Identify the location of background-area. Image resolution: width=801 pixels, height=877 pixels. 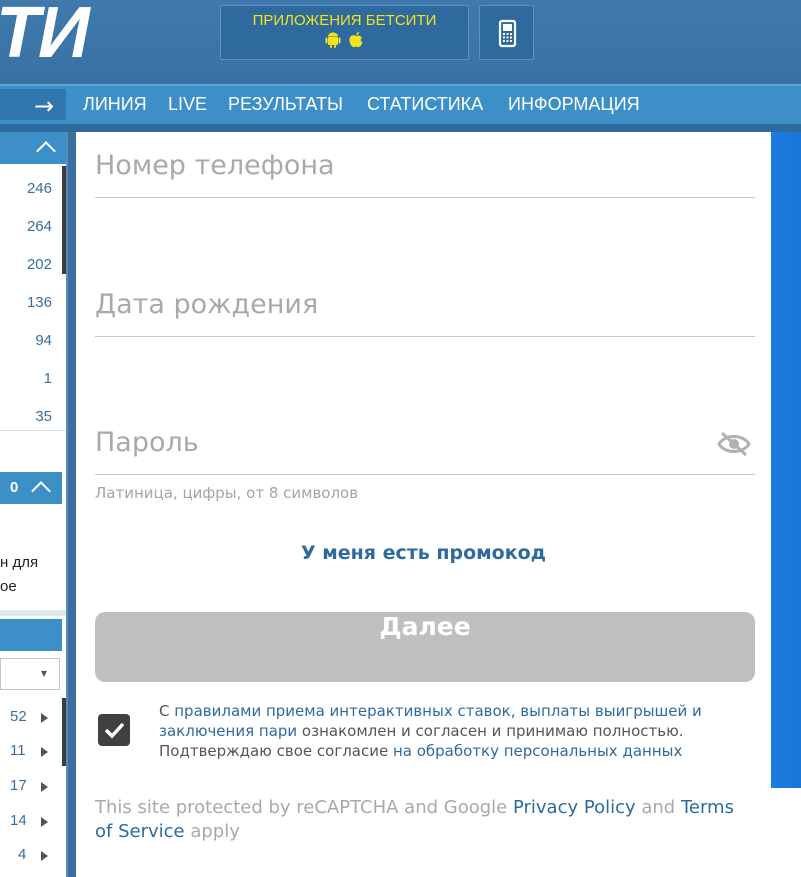
(786, 832).